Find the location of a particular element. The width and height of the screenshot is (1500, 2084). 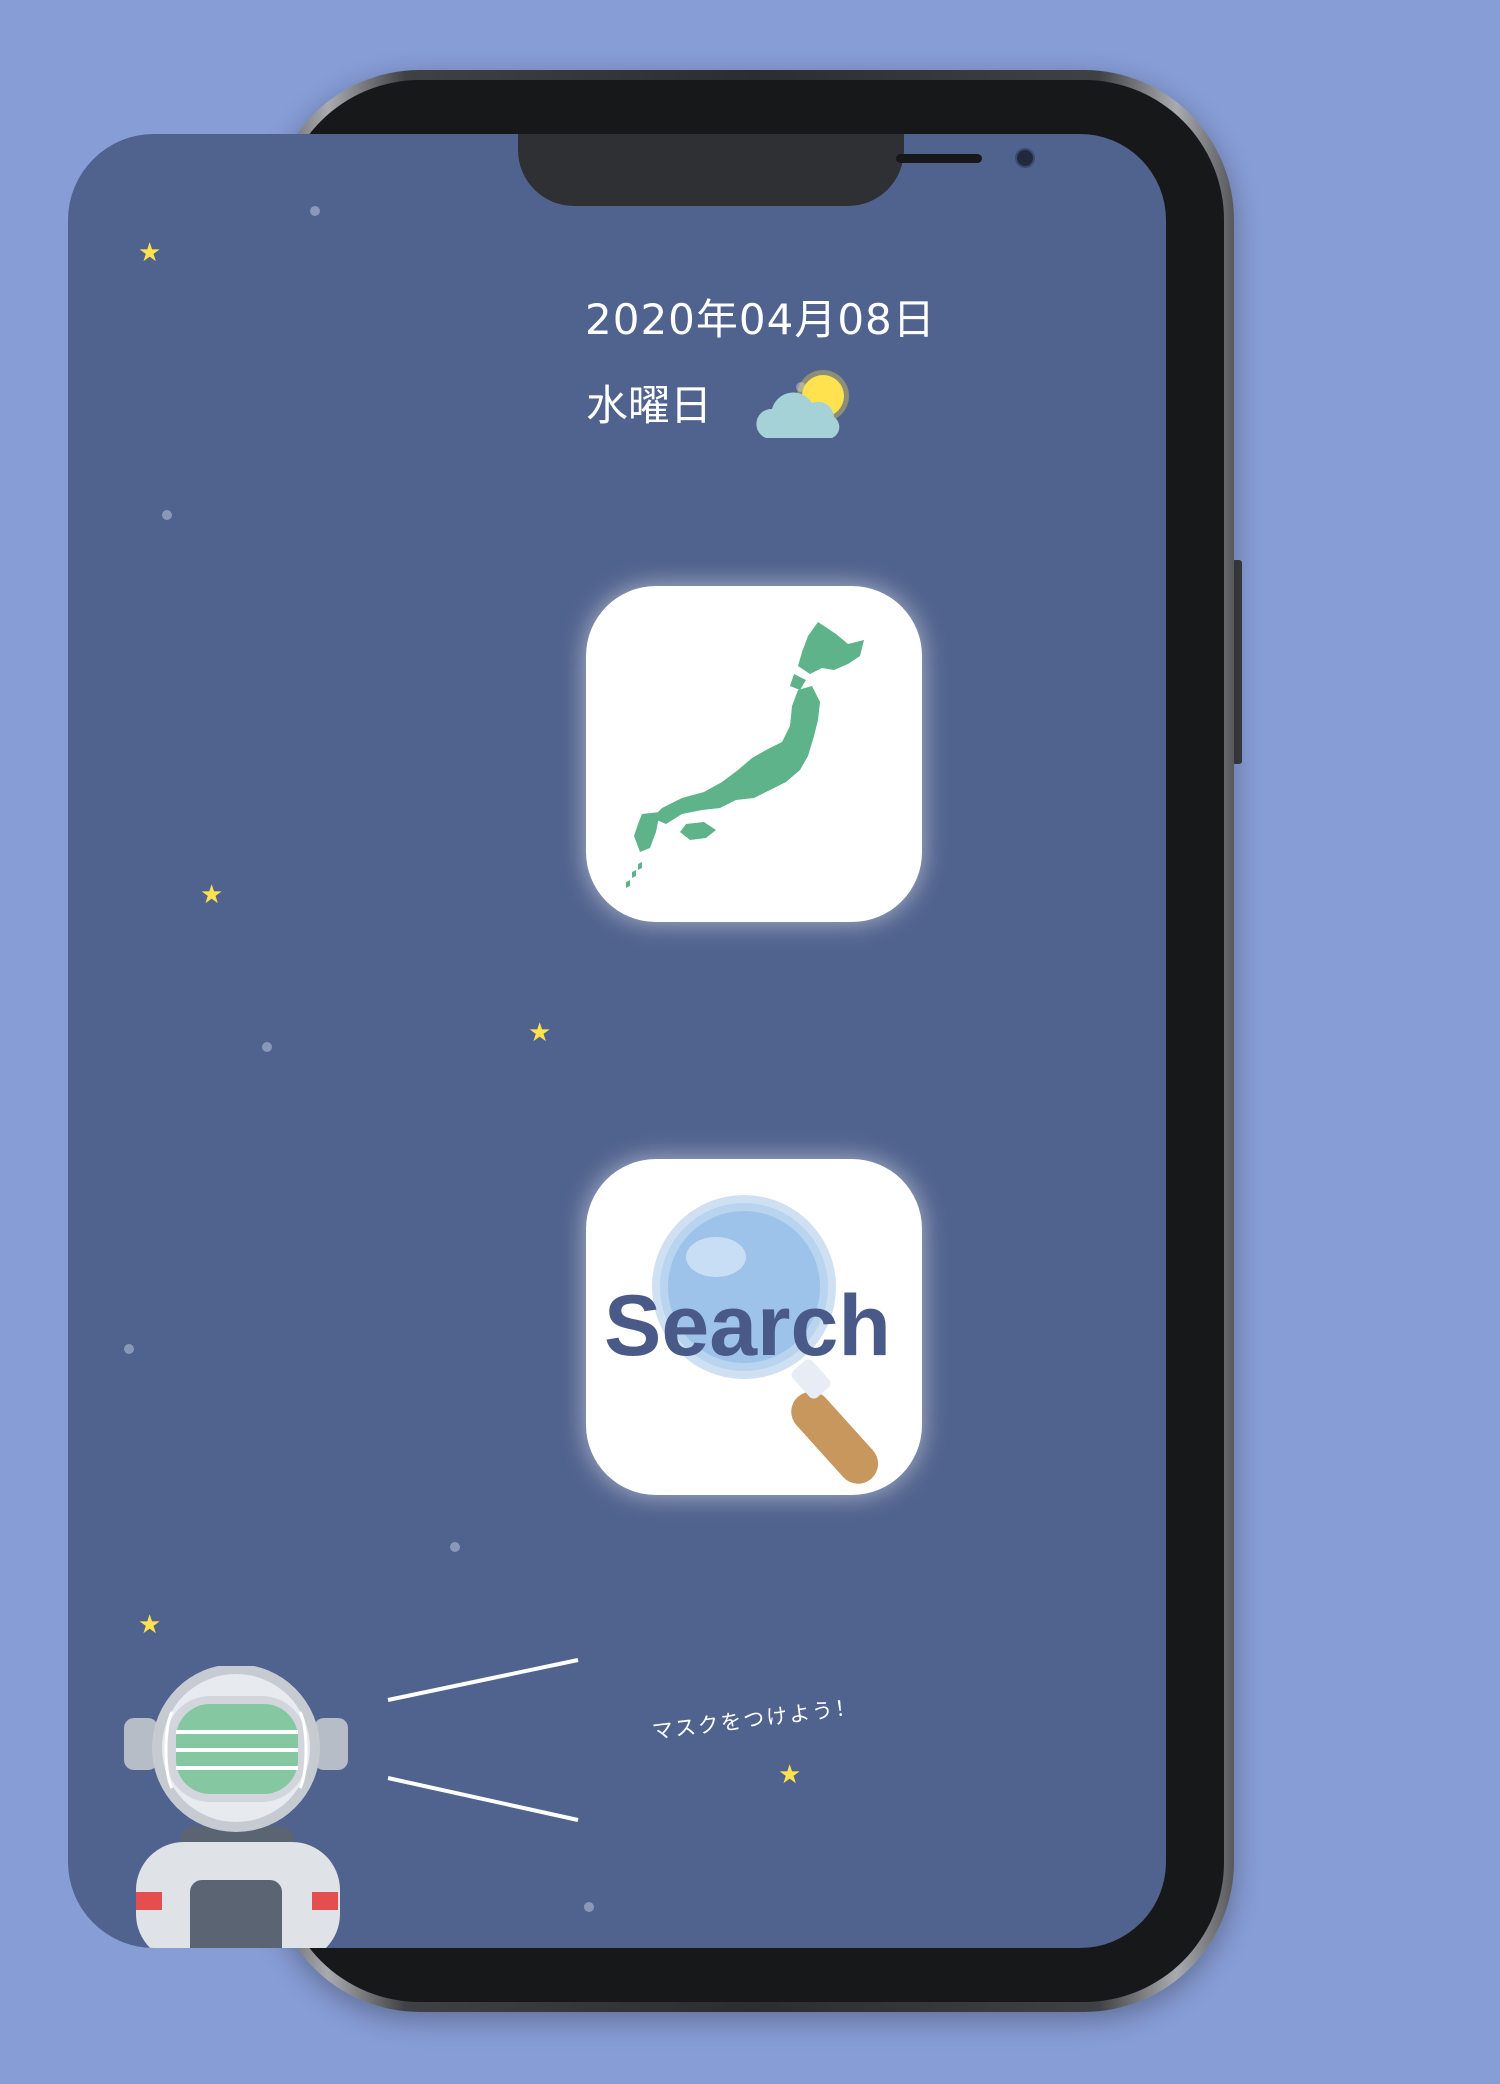

japan-map-icon is located at coordinates (745, 755).